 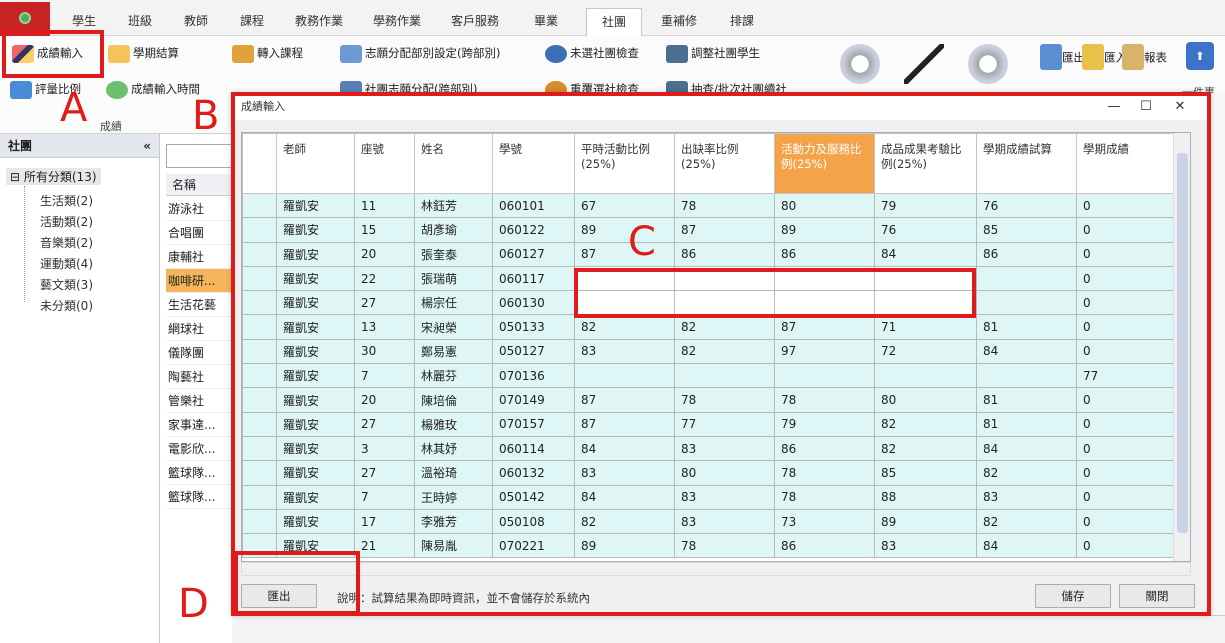 I want to click on tab-academic: 教務作業, so click(x=319, y=22).